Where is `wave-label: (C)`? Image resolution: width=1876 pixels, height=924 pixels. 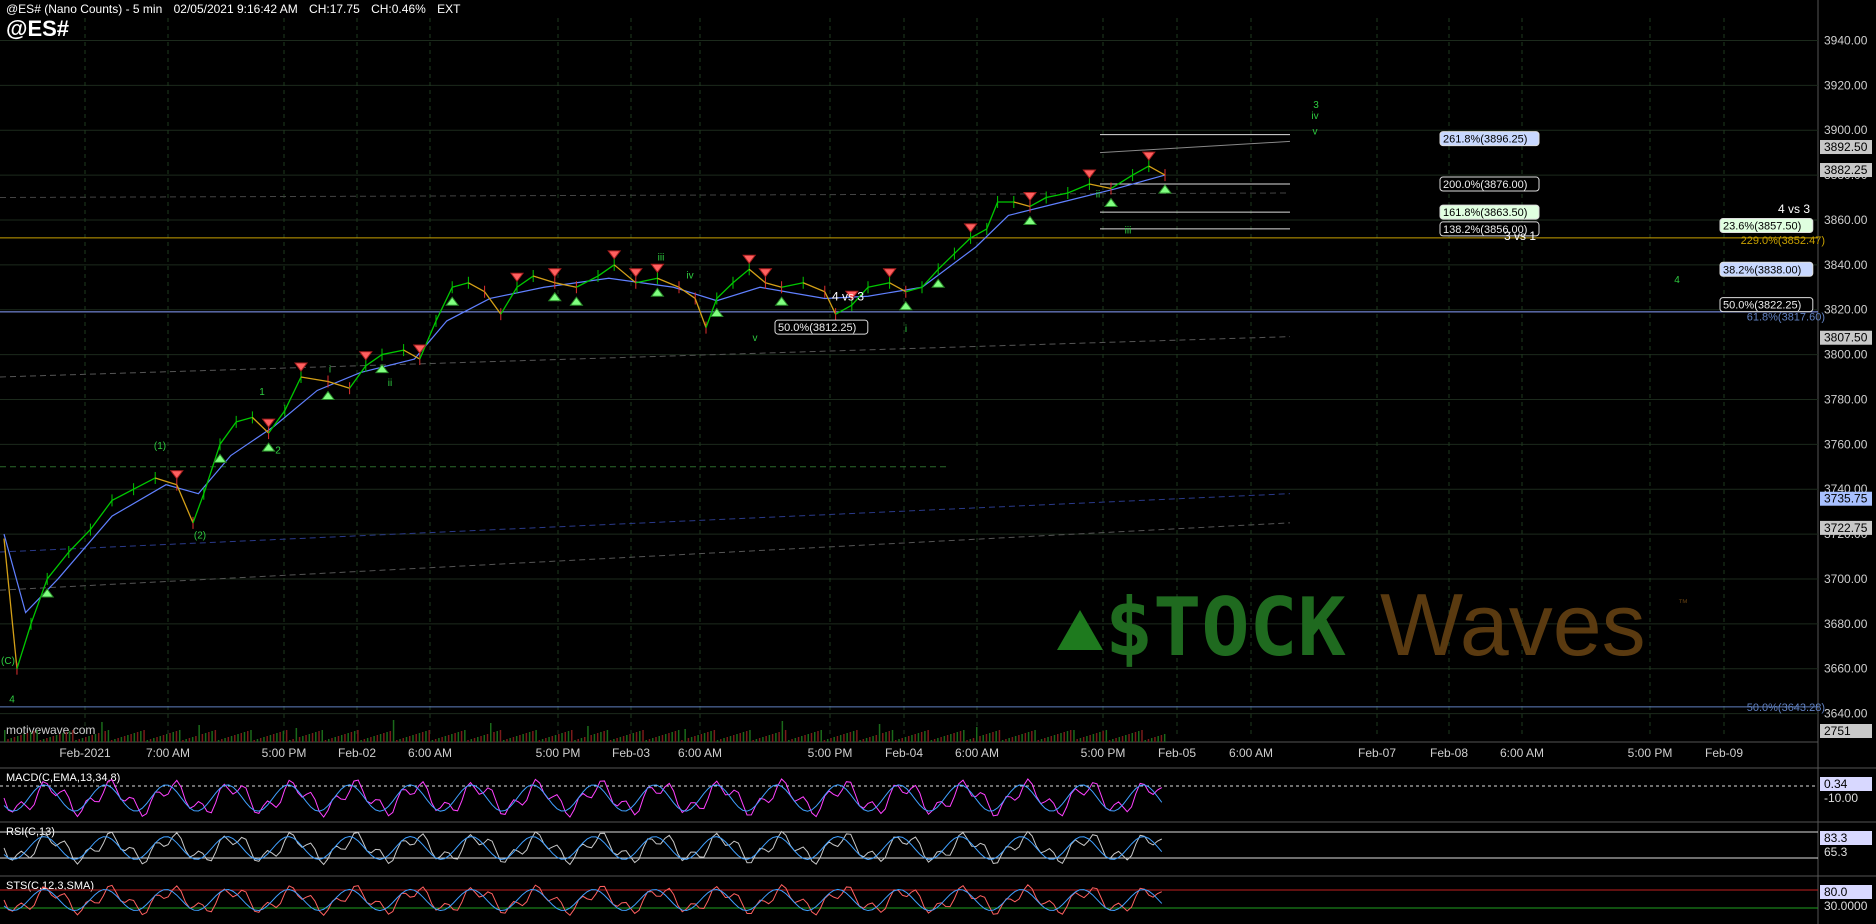
wave-label: (C) is located at coordinates (8, 661).